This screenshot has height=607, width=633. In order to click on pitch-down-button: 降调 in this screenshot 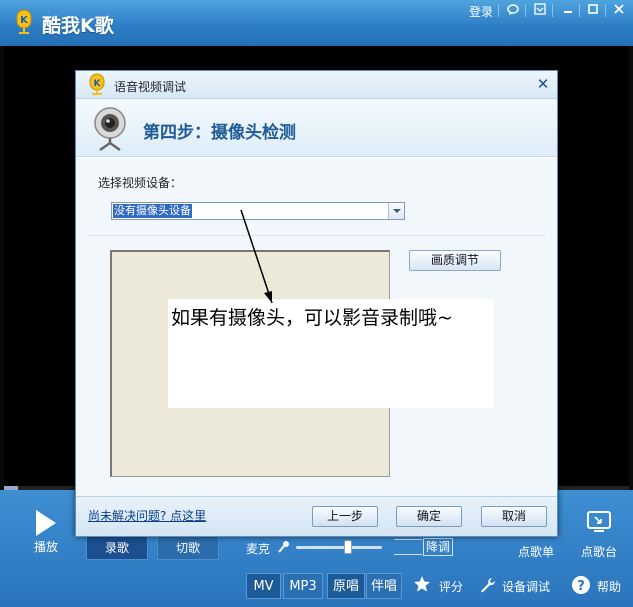, I will do `click(438, 547)`.